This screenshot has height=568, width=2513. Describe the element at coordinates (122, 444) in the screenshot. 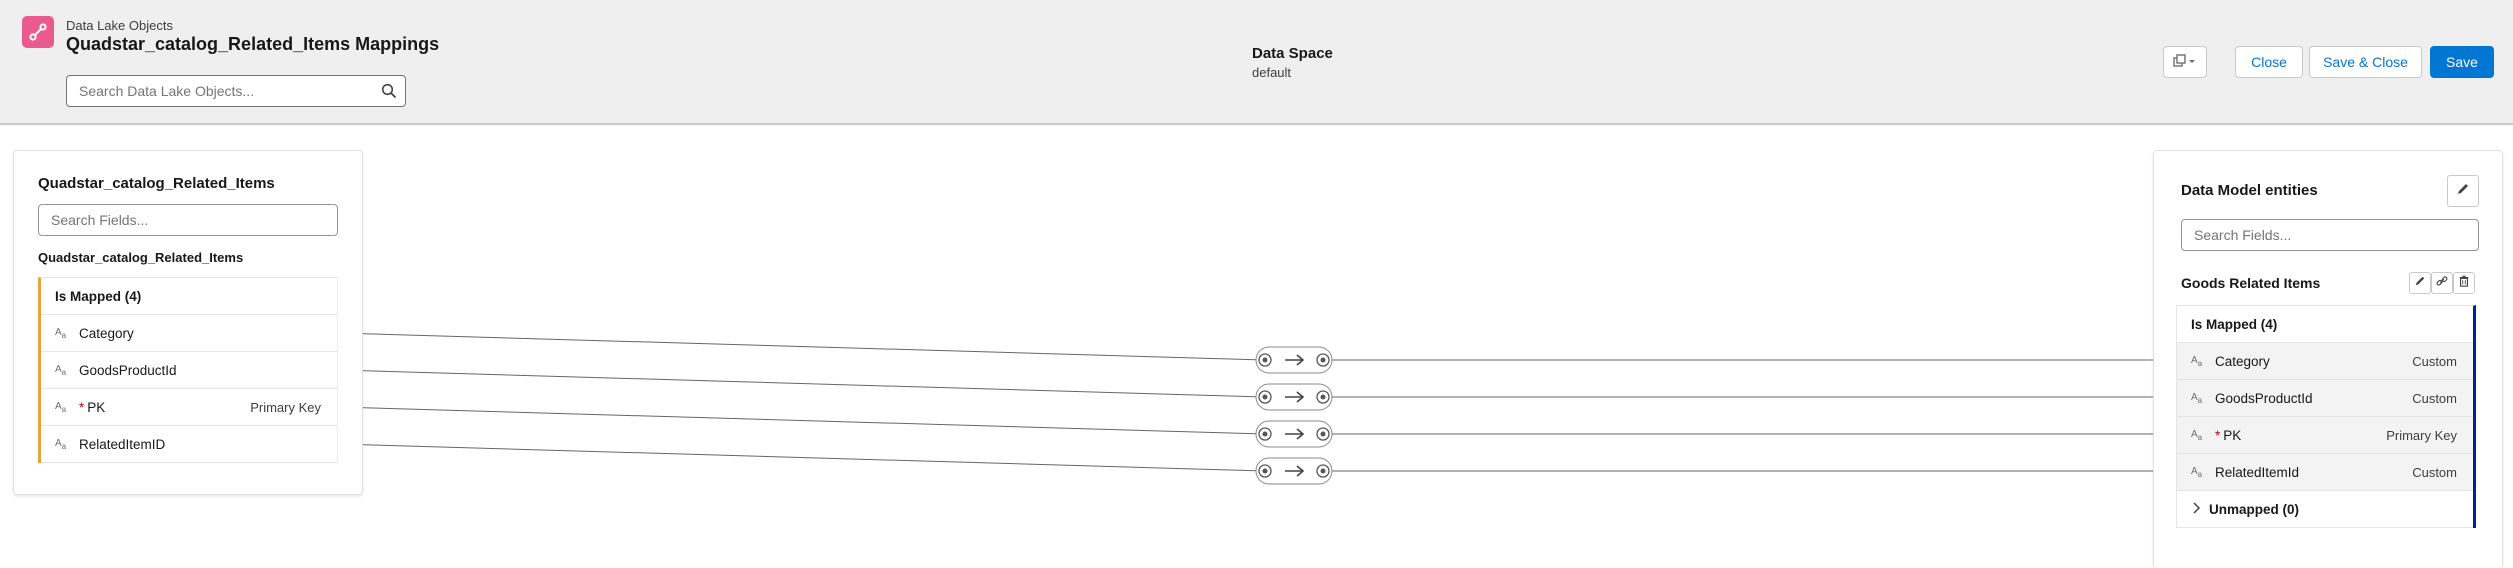

I see `source-field-name: RelatedItemID` at that location.